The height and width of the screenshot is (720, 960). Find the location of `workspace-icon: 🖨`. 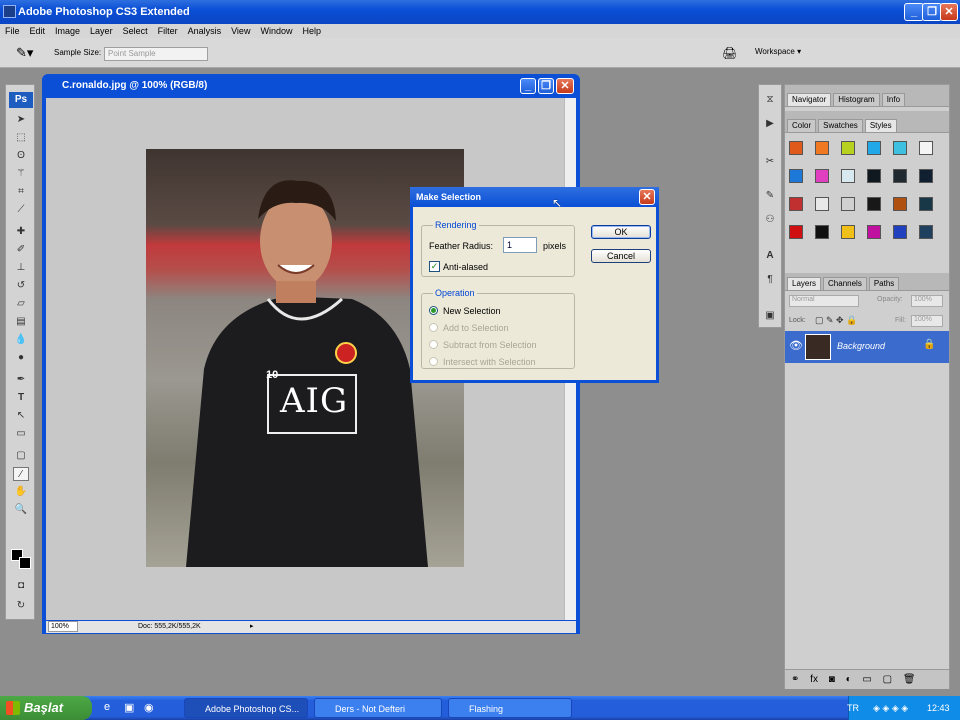

workspace-icon: 🖨 is located at coordinates (729, 53).